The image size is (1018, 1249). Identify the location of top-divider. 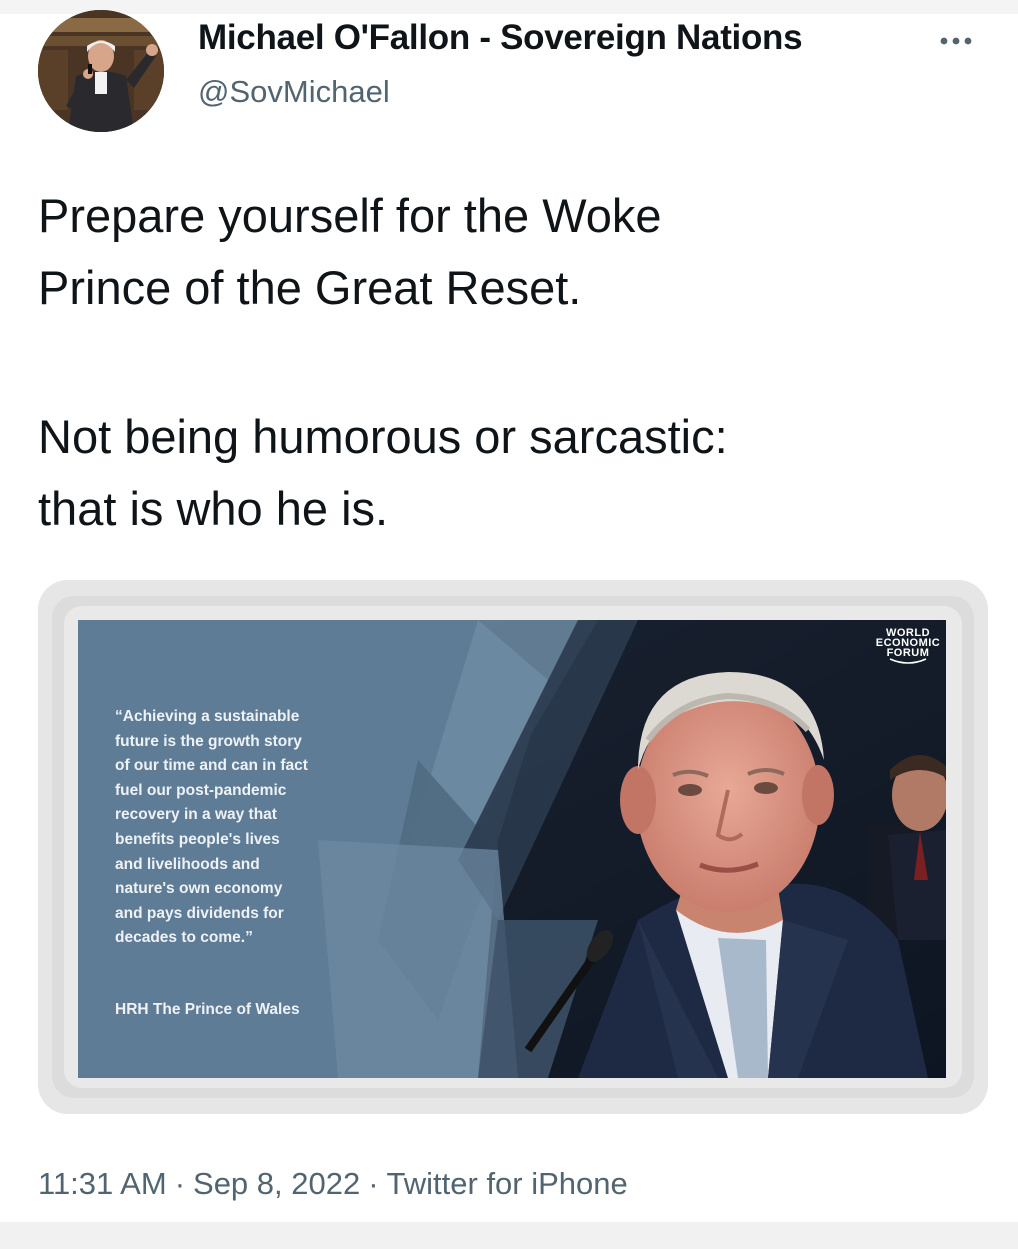
(509, 7).